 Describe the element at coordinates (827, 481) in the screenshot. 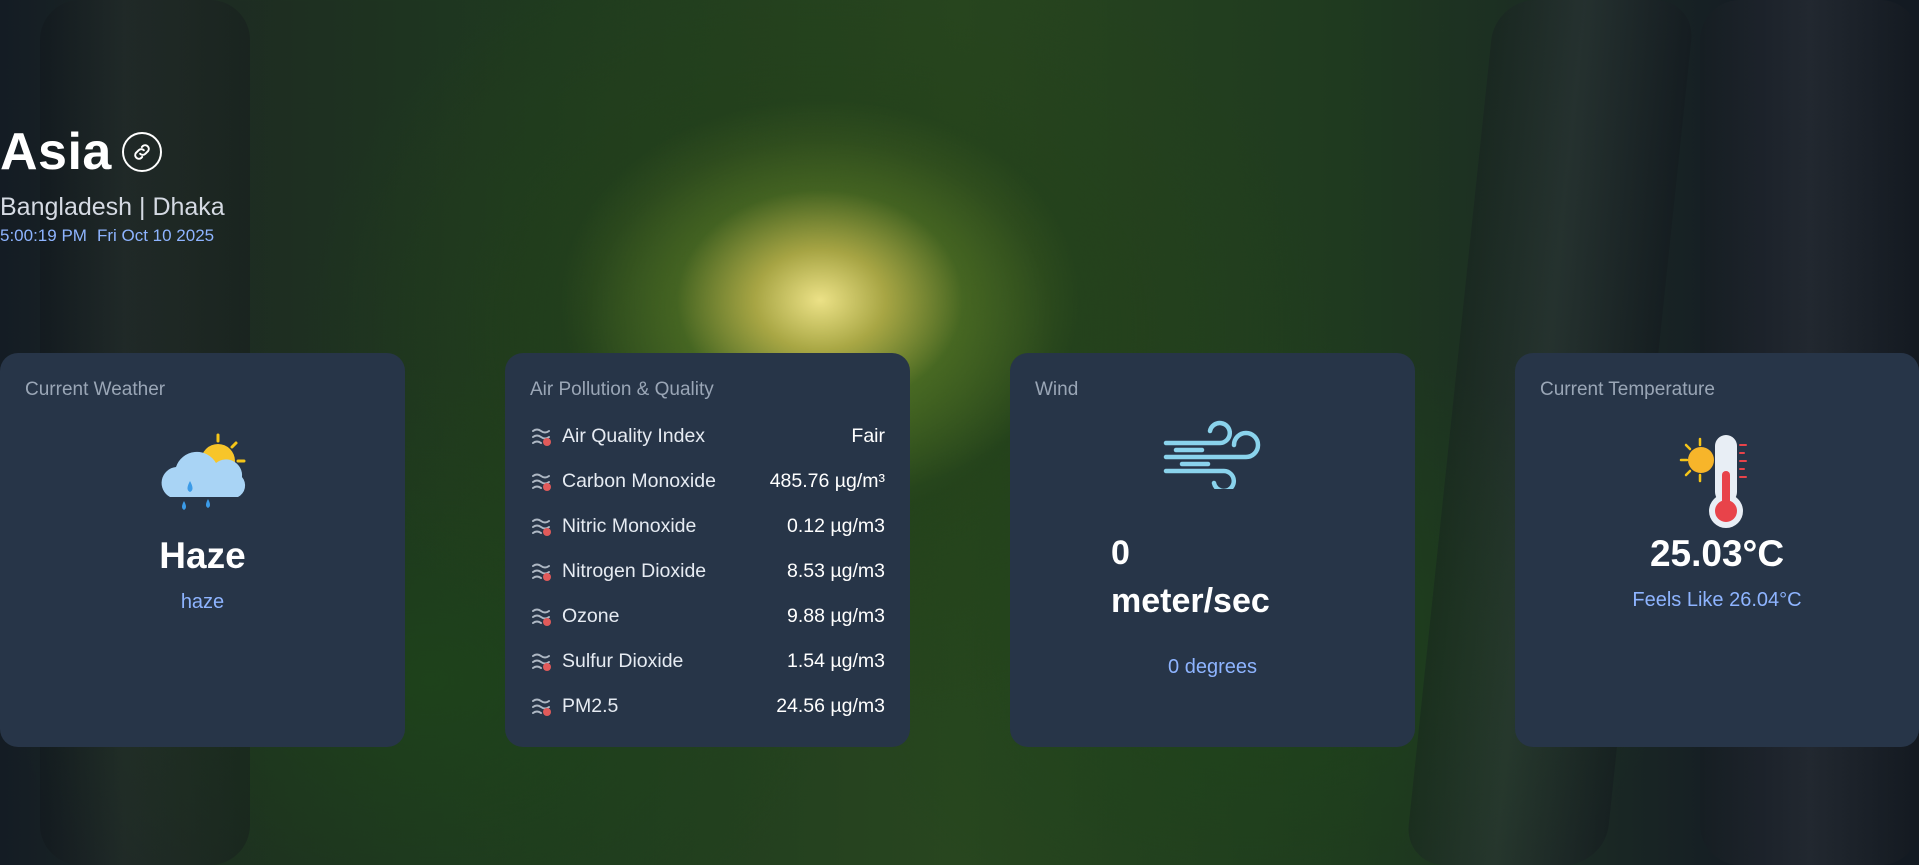

I see `pollutant-value: 485.76 µg/m³` at that location.